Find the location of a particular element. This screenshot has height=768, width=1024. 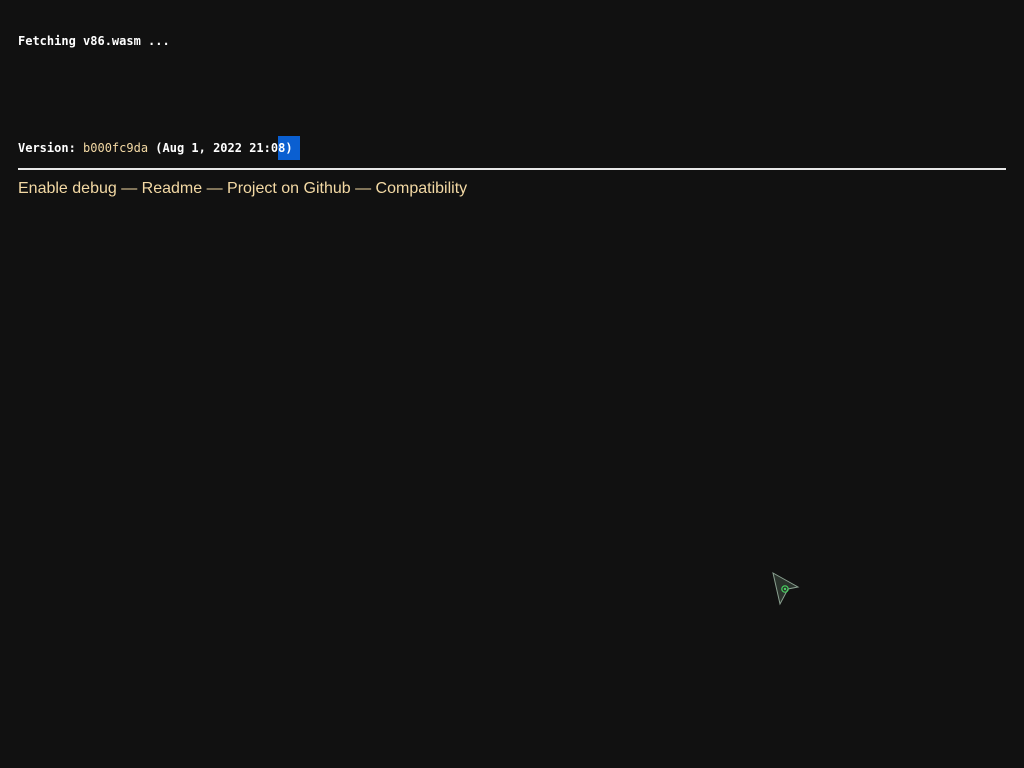

text-selection: 8) is located at coordinates (289, 148).